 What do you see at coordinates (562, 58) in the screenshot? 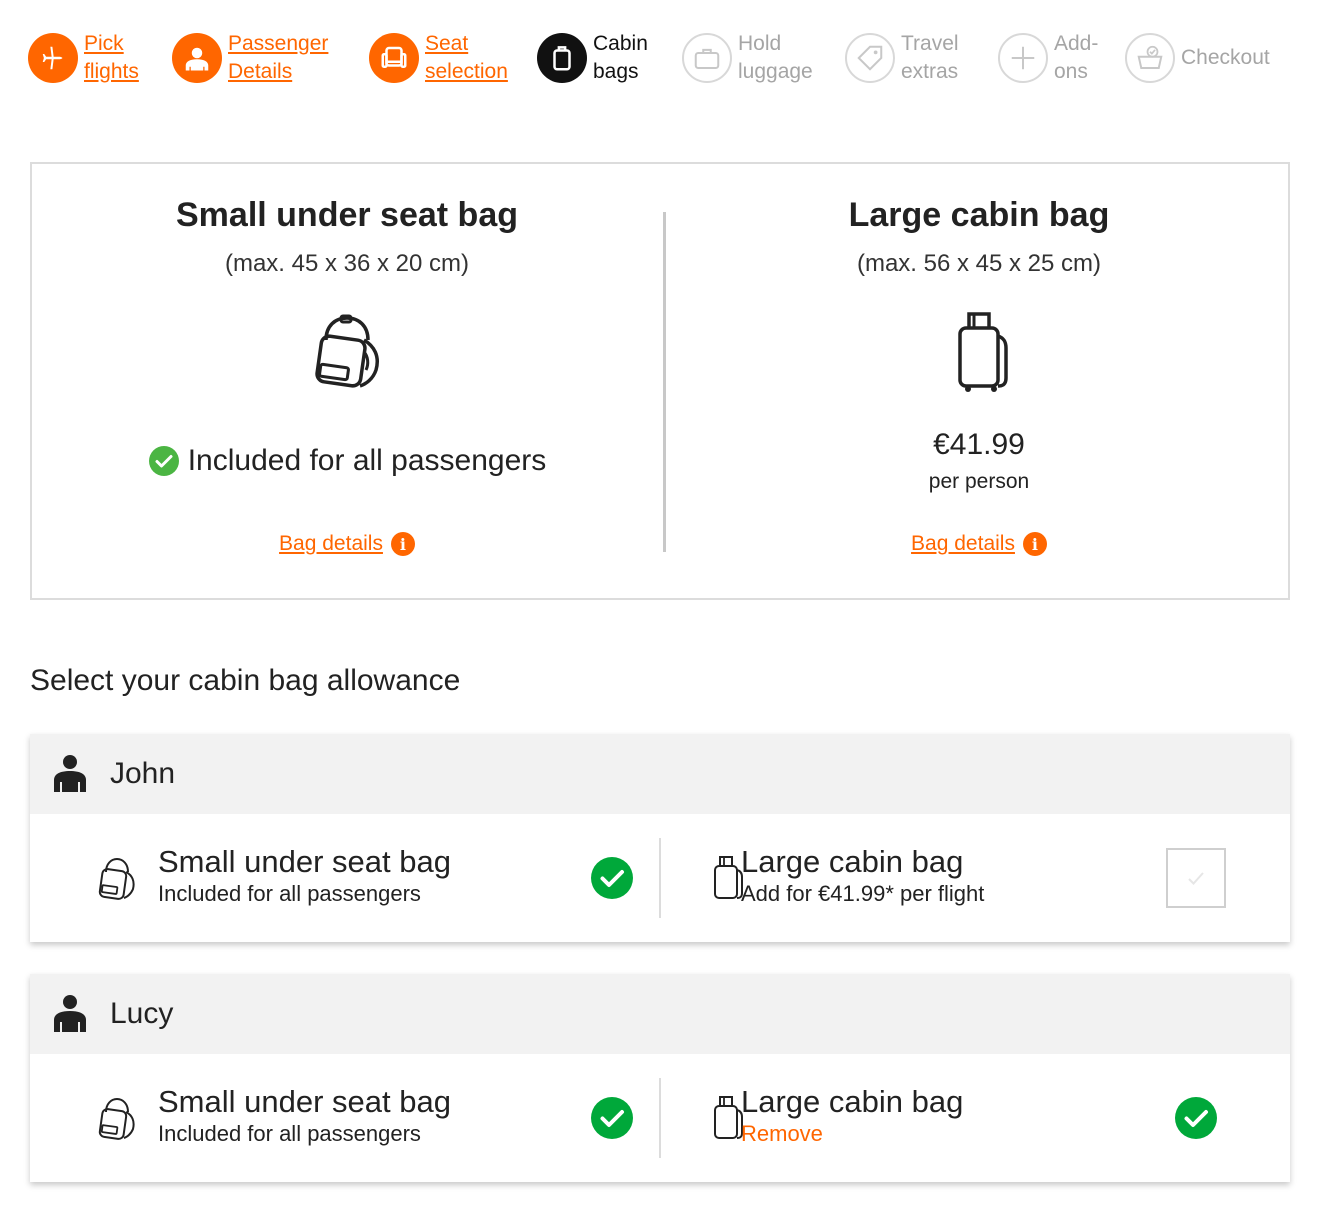
I see `suitcase-icon` at bounding box center [562, 58].